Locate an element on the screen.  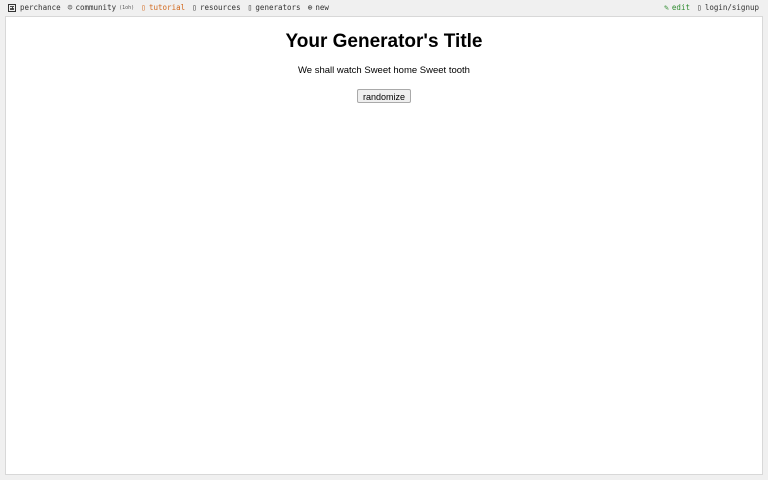
generator-output-text: We shall watch Sweet home Sweet tooth is located at coordinates (384, 70).